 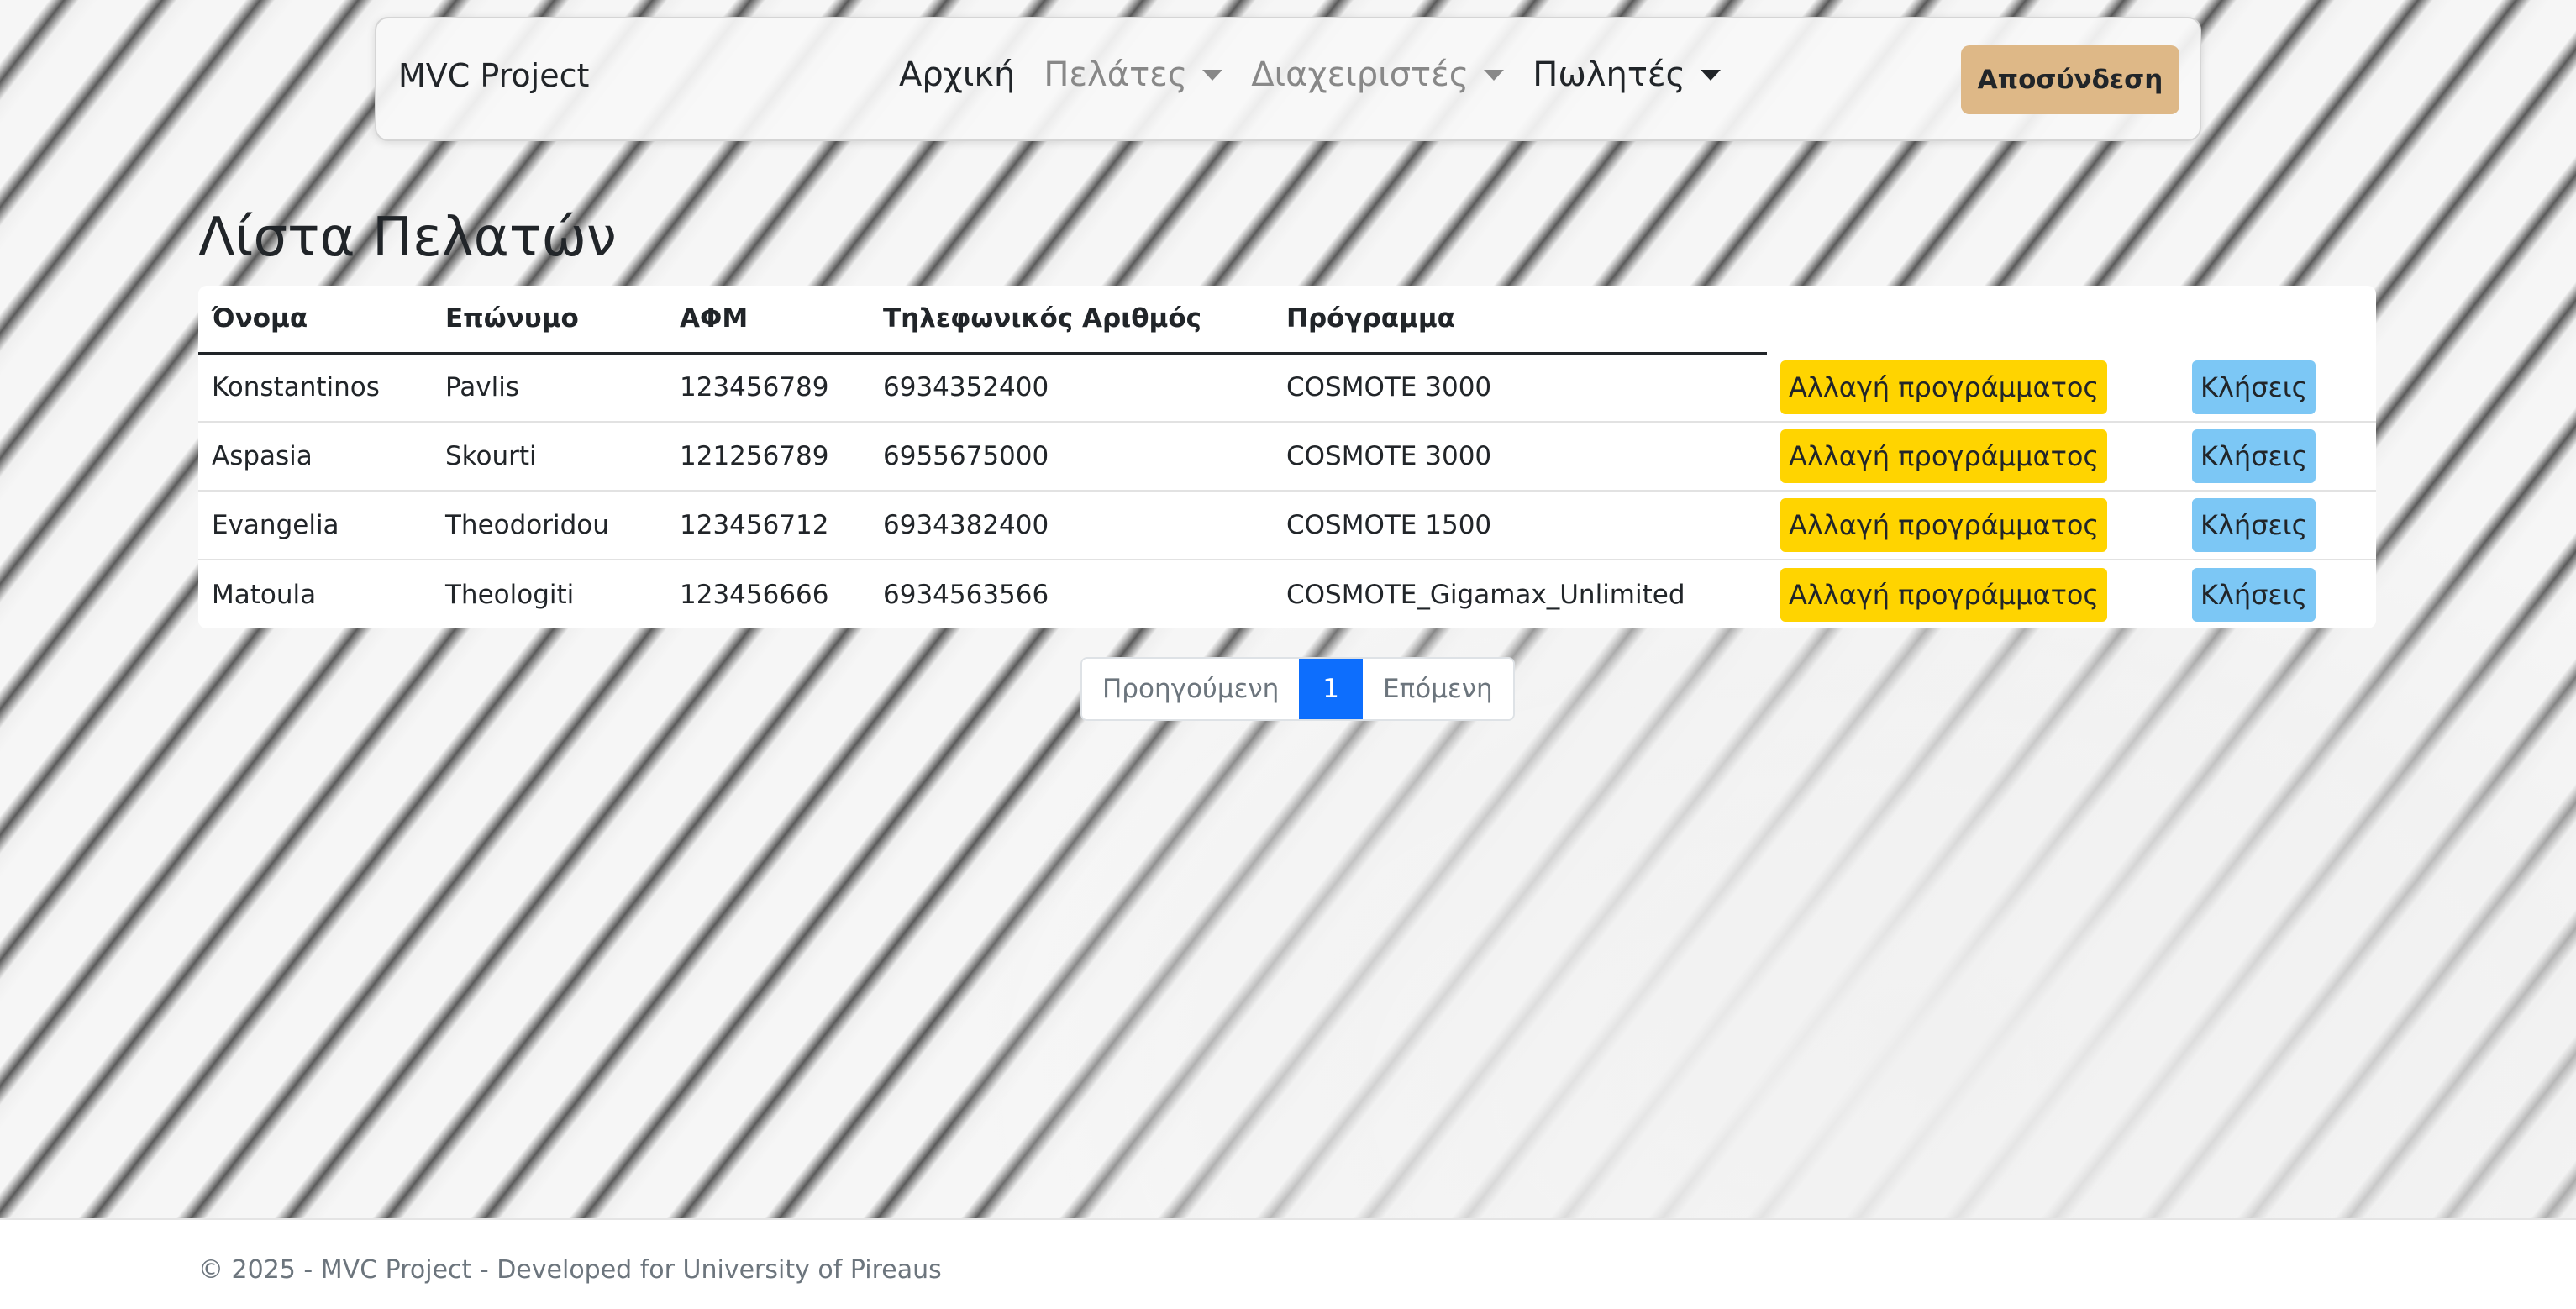 I want to click on cell-last-name: Theodoridou, so click(x=549, y=525).